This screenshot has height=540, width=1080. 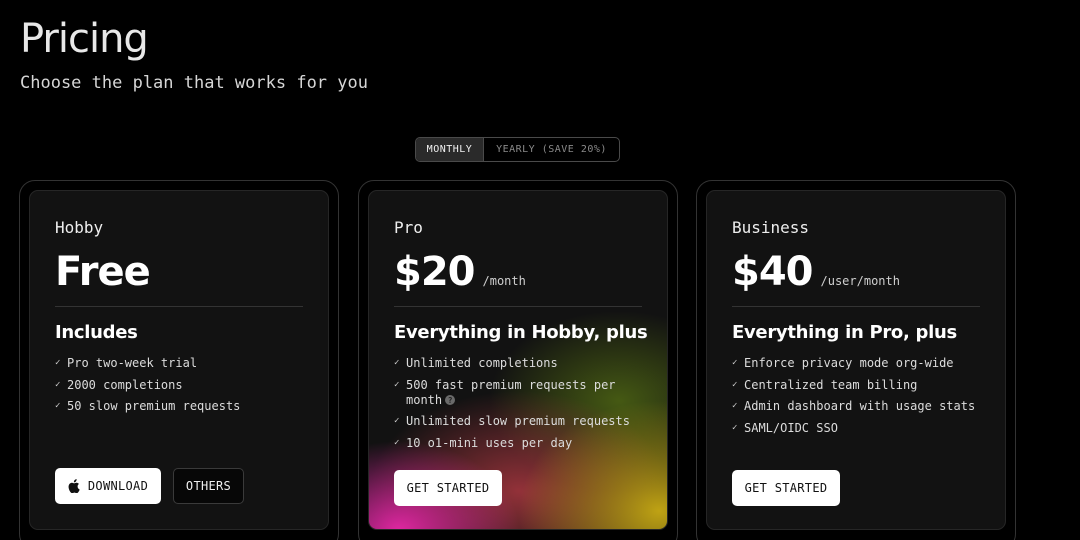 What do you see at coordinates (856, 406) in the screenshot?
I see `feature-item: Admin dashboard with usage stats` at bounding box center [856, 406].